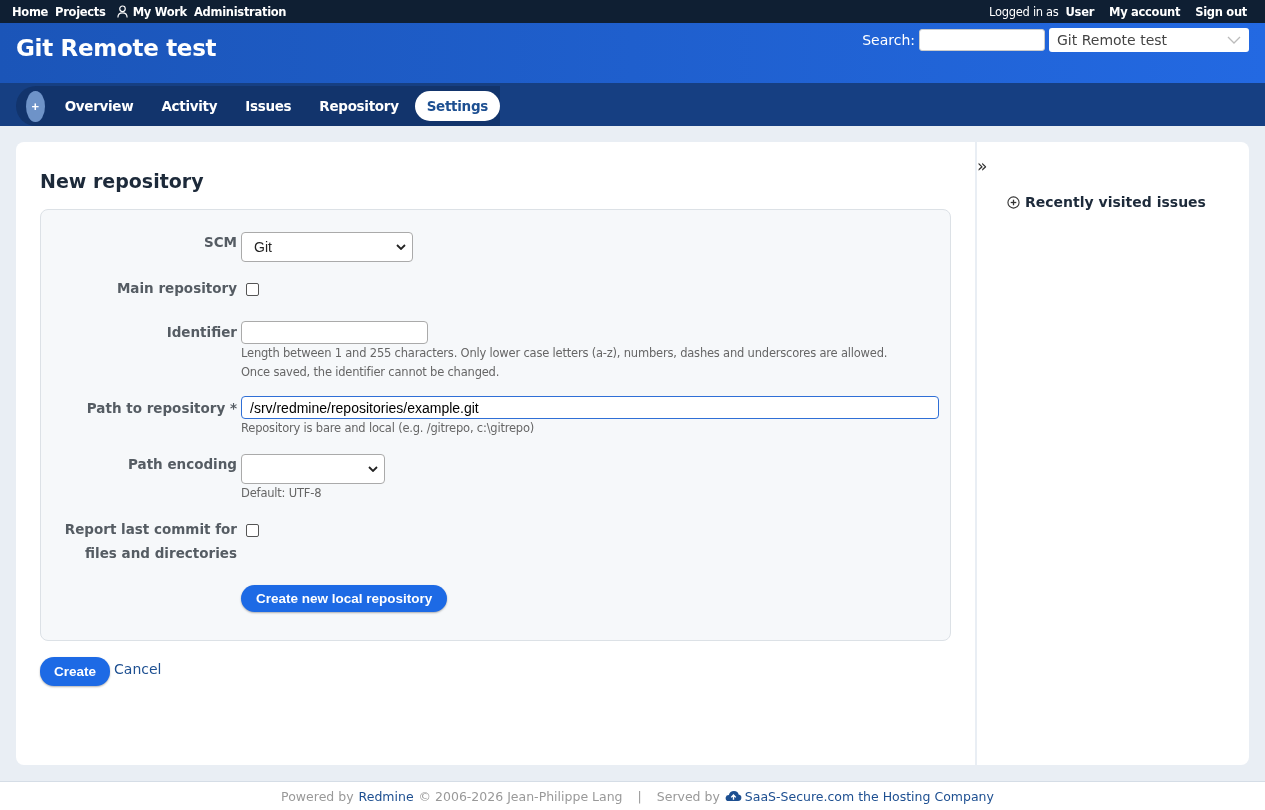  I want to click on person-icon, so click(122, 11).